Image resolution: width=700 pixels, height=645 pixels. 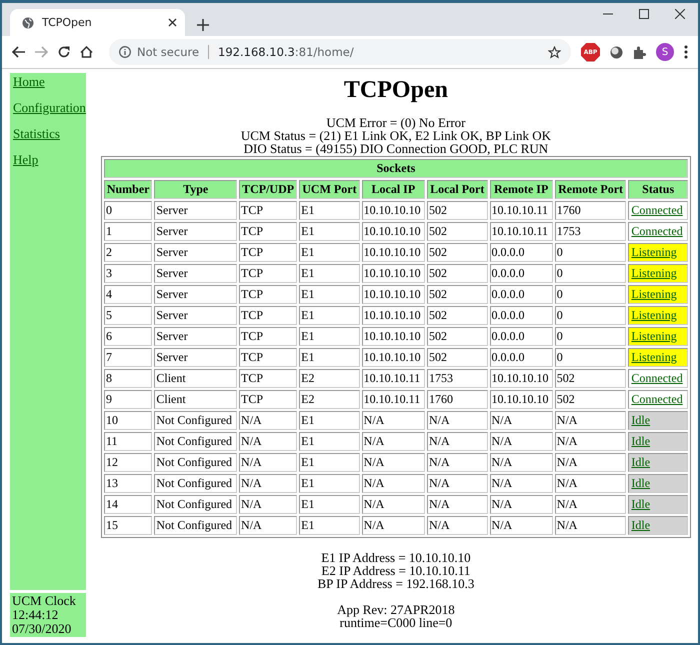 What do you see at coordinates (396, 90) in the screenshot?
I see `page-title: TCPOpen` at bounding box center [396, 90].